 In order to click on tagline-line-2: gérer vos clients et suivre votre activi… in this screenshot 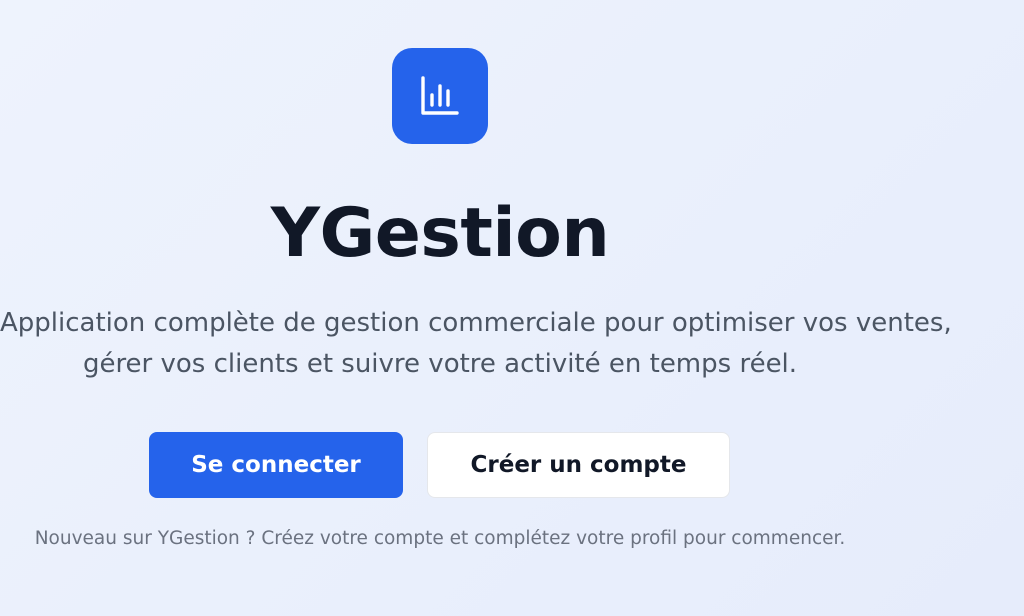, I will do `click(440, 364)`.